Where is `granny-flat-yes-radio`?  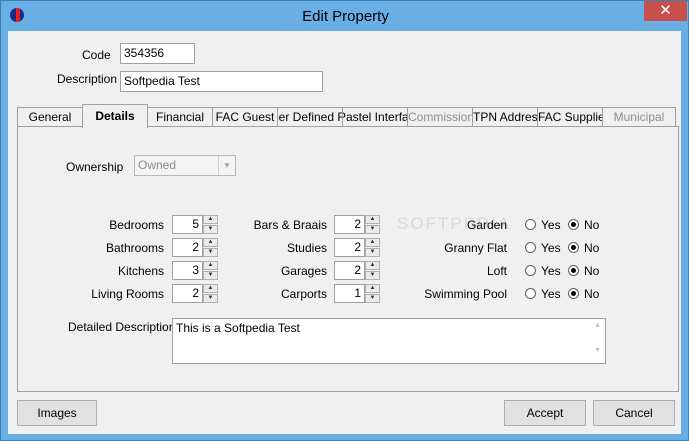
granny-flat-yes-radio is located at coordinates (530, 247).